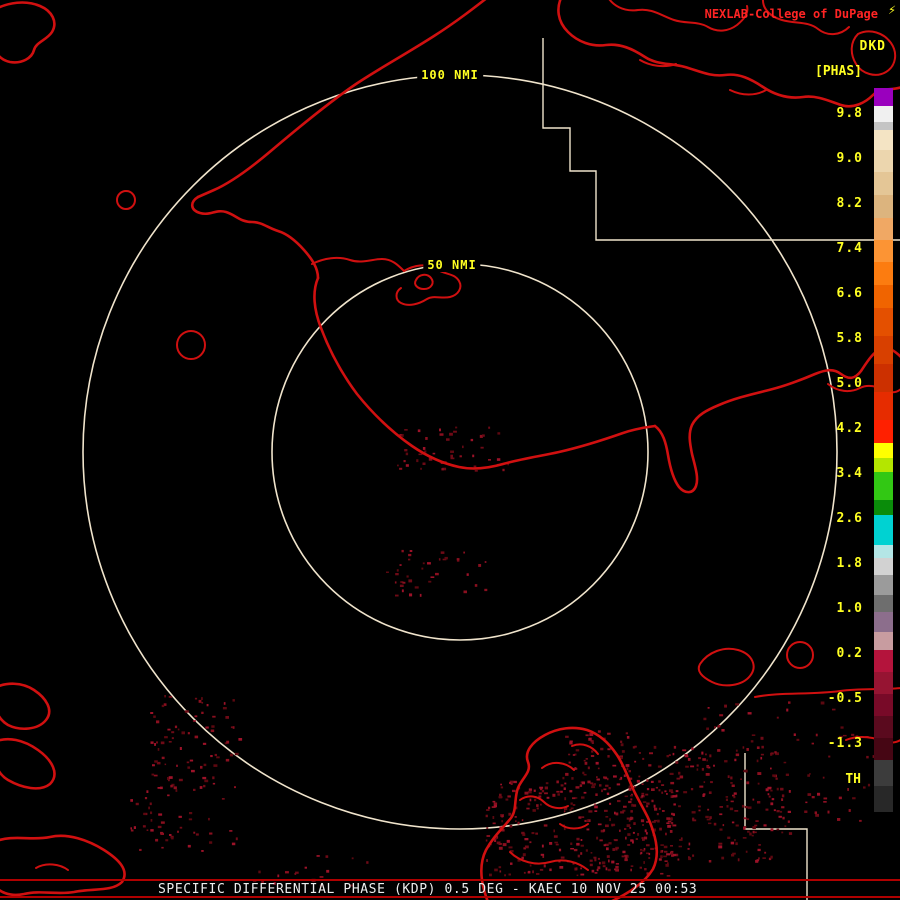 The width and height of the screenshot is (900, 900). Describe the element at coordinates (849, 563) in the screenshot. I see `colorbar-tick: 1.8` at that location.